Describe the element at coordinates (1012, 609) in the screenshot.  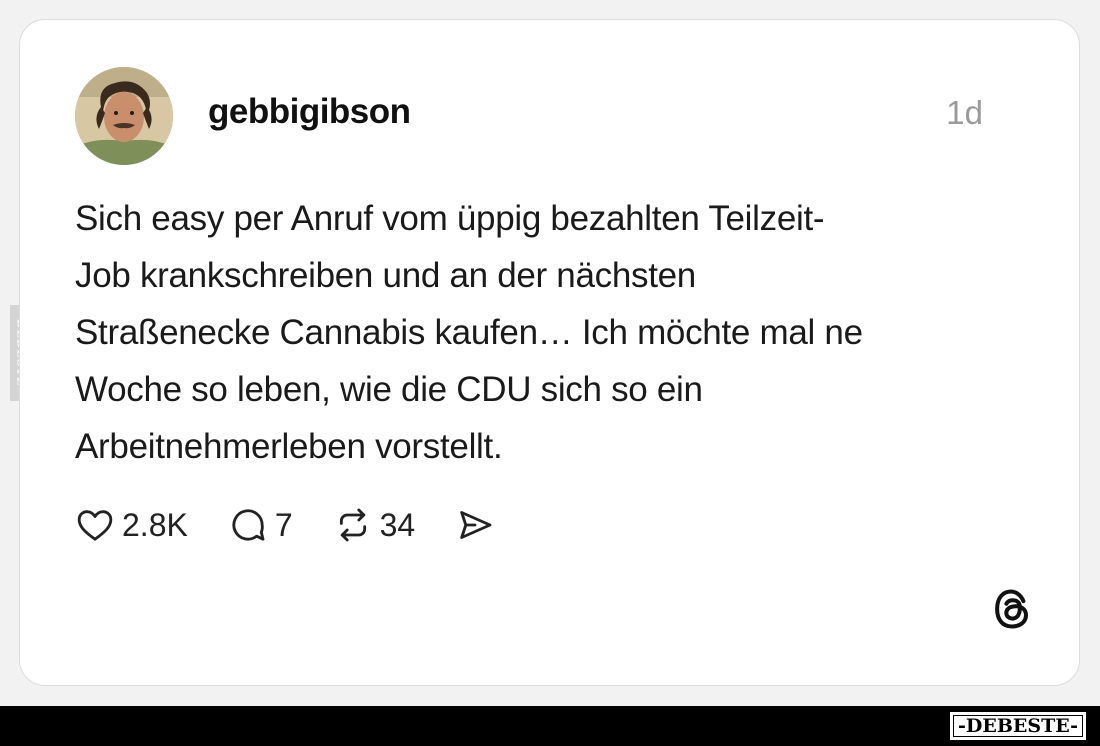
I see `threads-logo-icon` at that location.